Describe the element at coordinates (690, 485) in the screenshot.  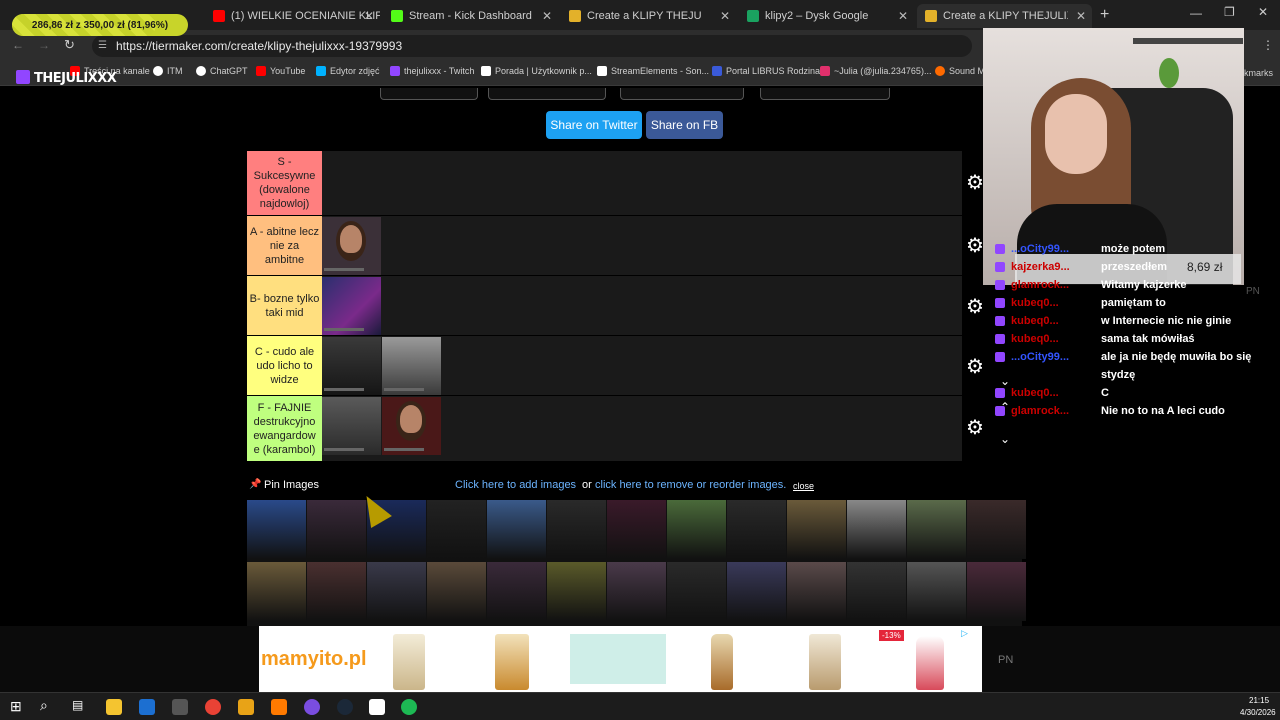
I see `remove-images-link: click here to remove or reorder images.` at that location.